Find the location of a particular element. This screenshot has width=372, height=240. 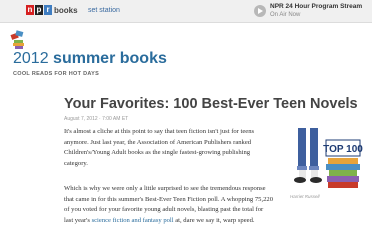

play-icon is located at coordinates (260, 11).